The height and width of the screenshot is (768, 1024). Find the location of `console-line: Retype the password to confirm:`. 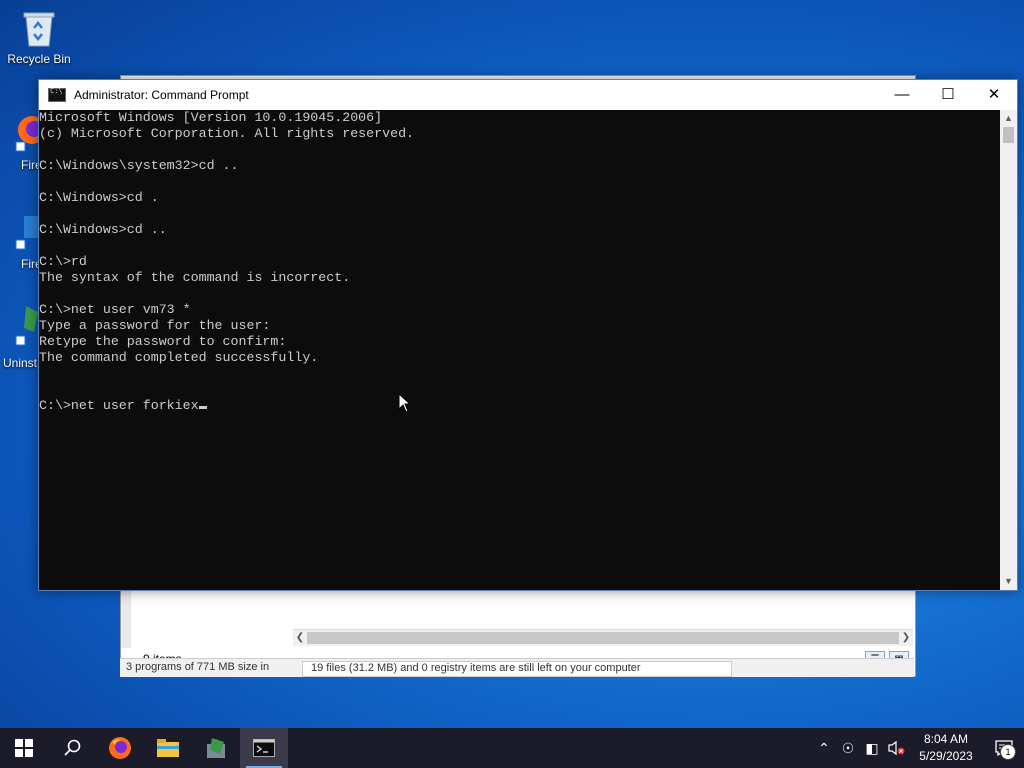

console-line: Retype the password to confirm: is located at coordinates (163, 341).